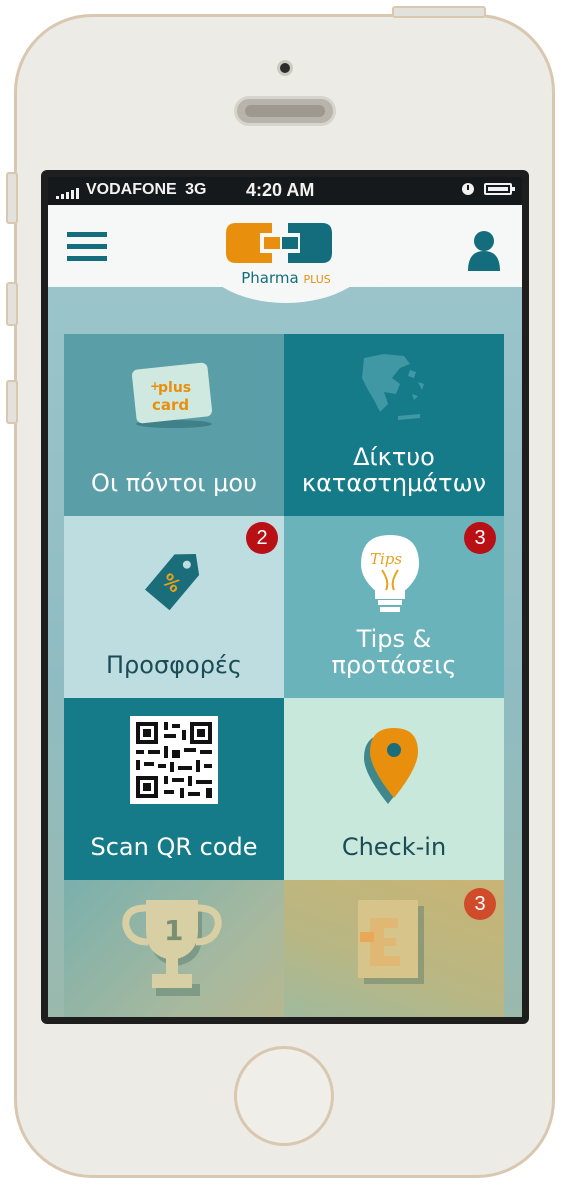  I want to click on qr-code-icon, so click(174, 760).